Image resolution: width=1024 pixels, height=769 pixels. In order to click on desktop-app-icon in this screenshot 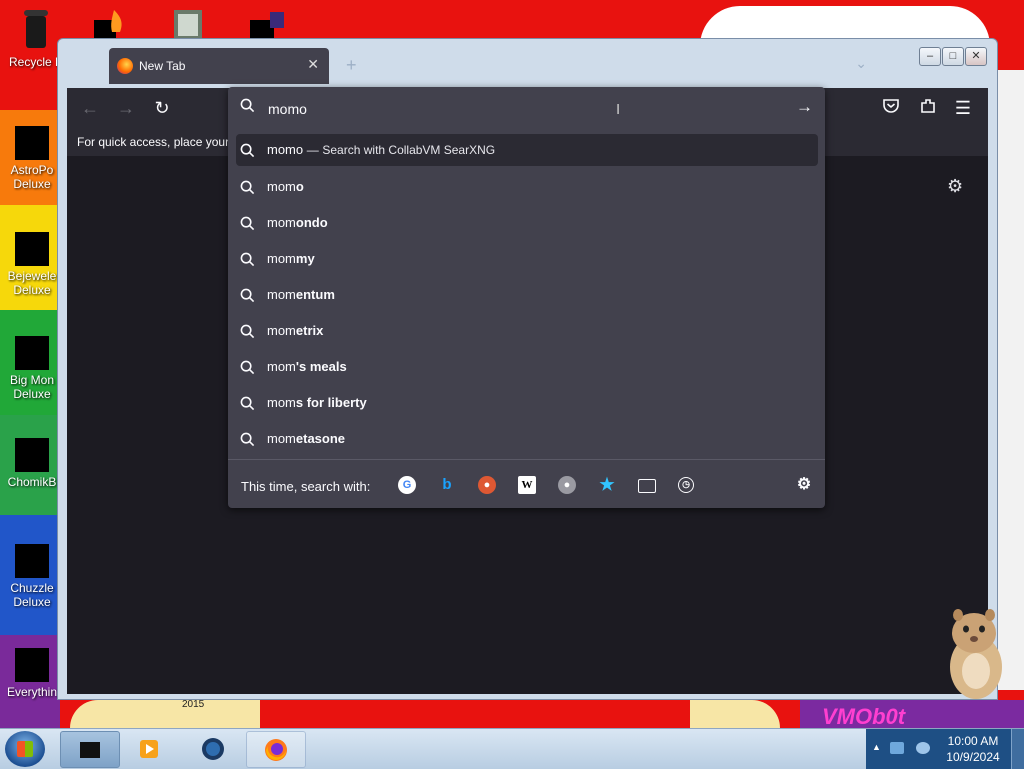, I will do `click(267, 24)`.